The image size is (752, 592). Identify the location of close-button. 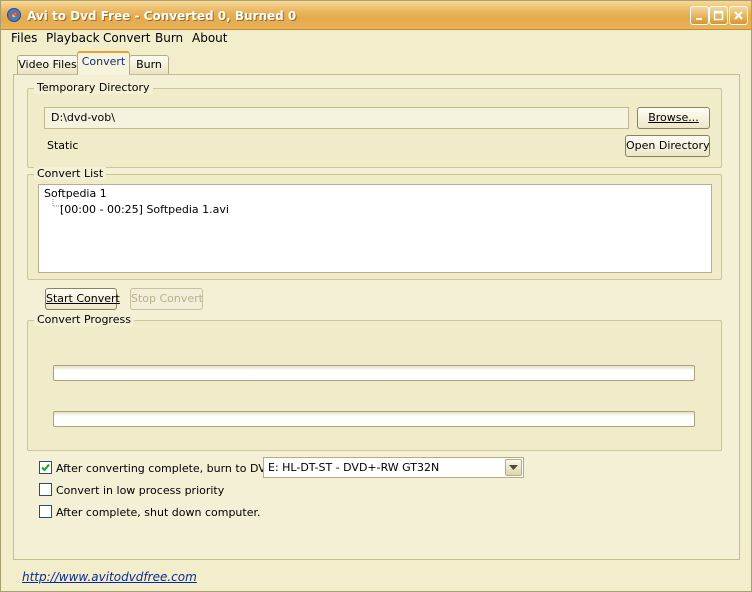
(738, 15).